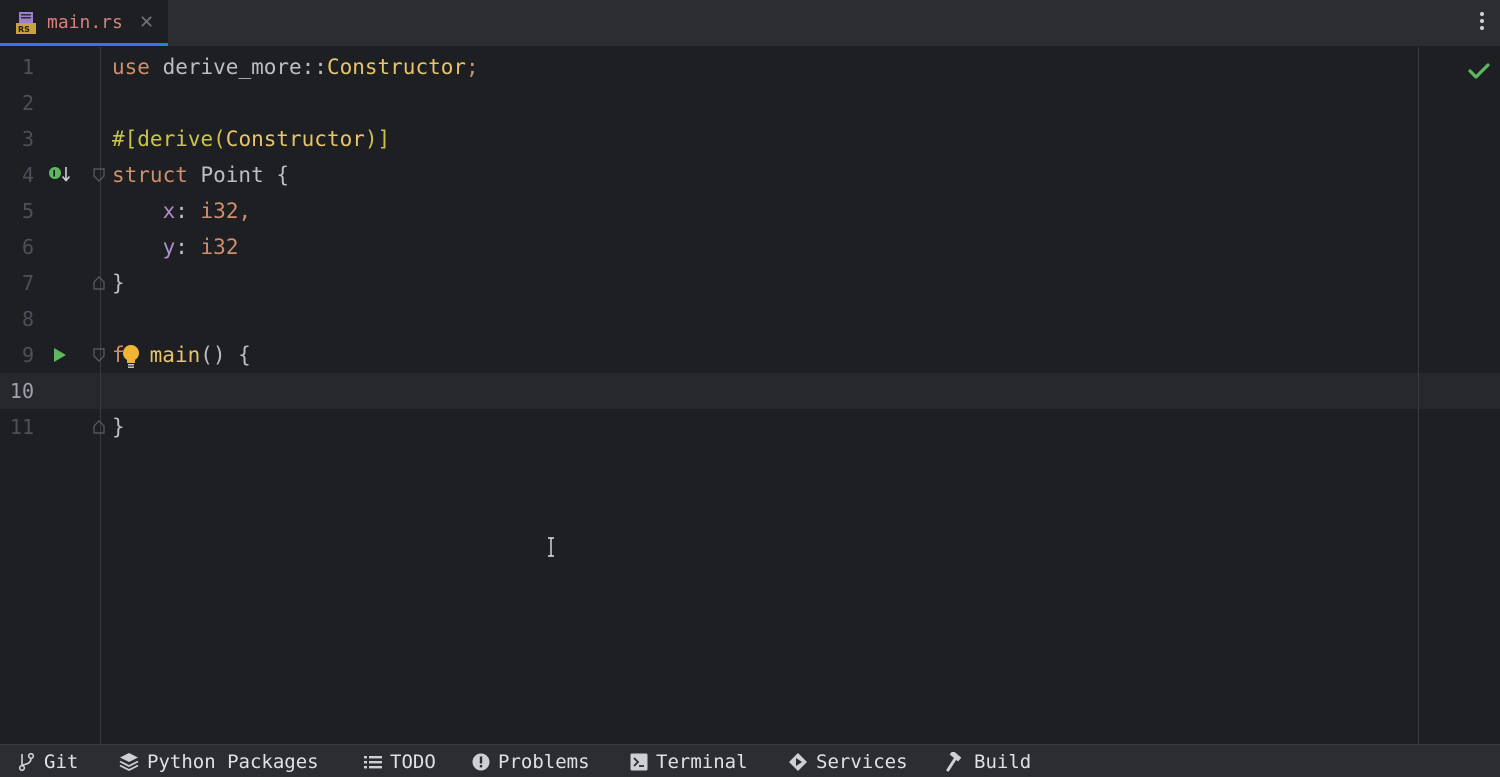  Describe the element at coordinates (27, 355) in the screenshot. I see `line-number: 9` at that location.